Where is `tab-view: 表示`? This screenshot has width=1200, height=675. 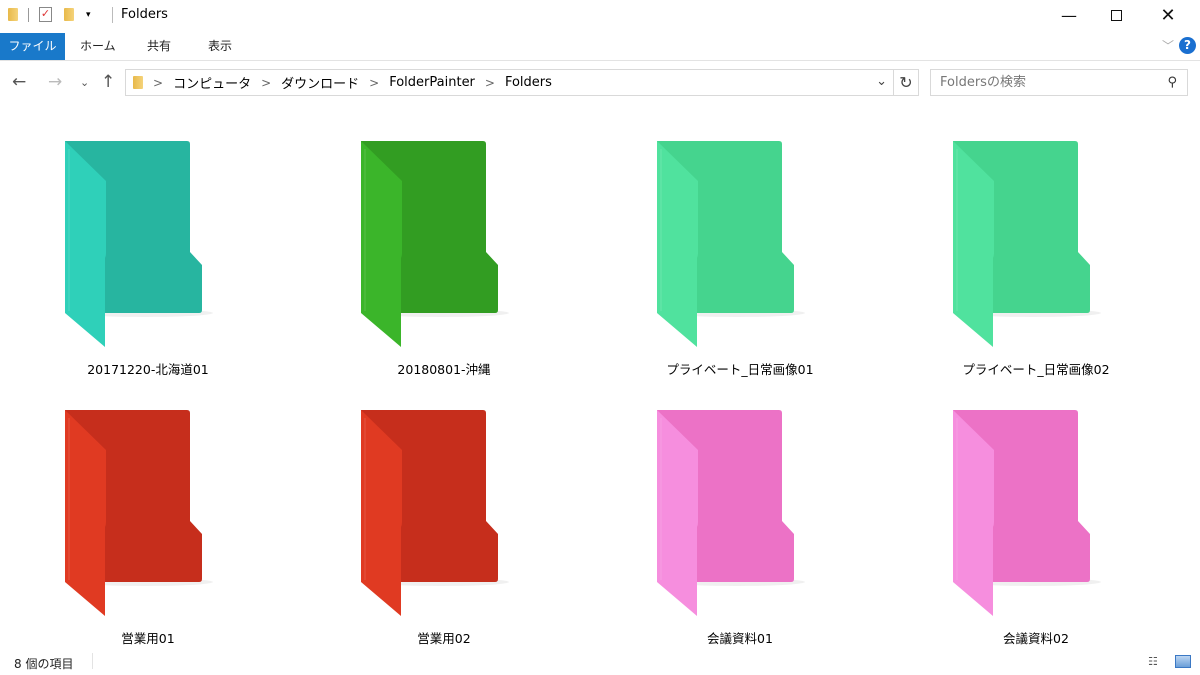 tab-view: 表示 is located at coordinates (220, 46).